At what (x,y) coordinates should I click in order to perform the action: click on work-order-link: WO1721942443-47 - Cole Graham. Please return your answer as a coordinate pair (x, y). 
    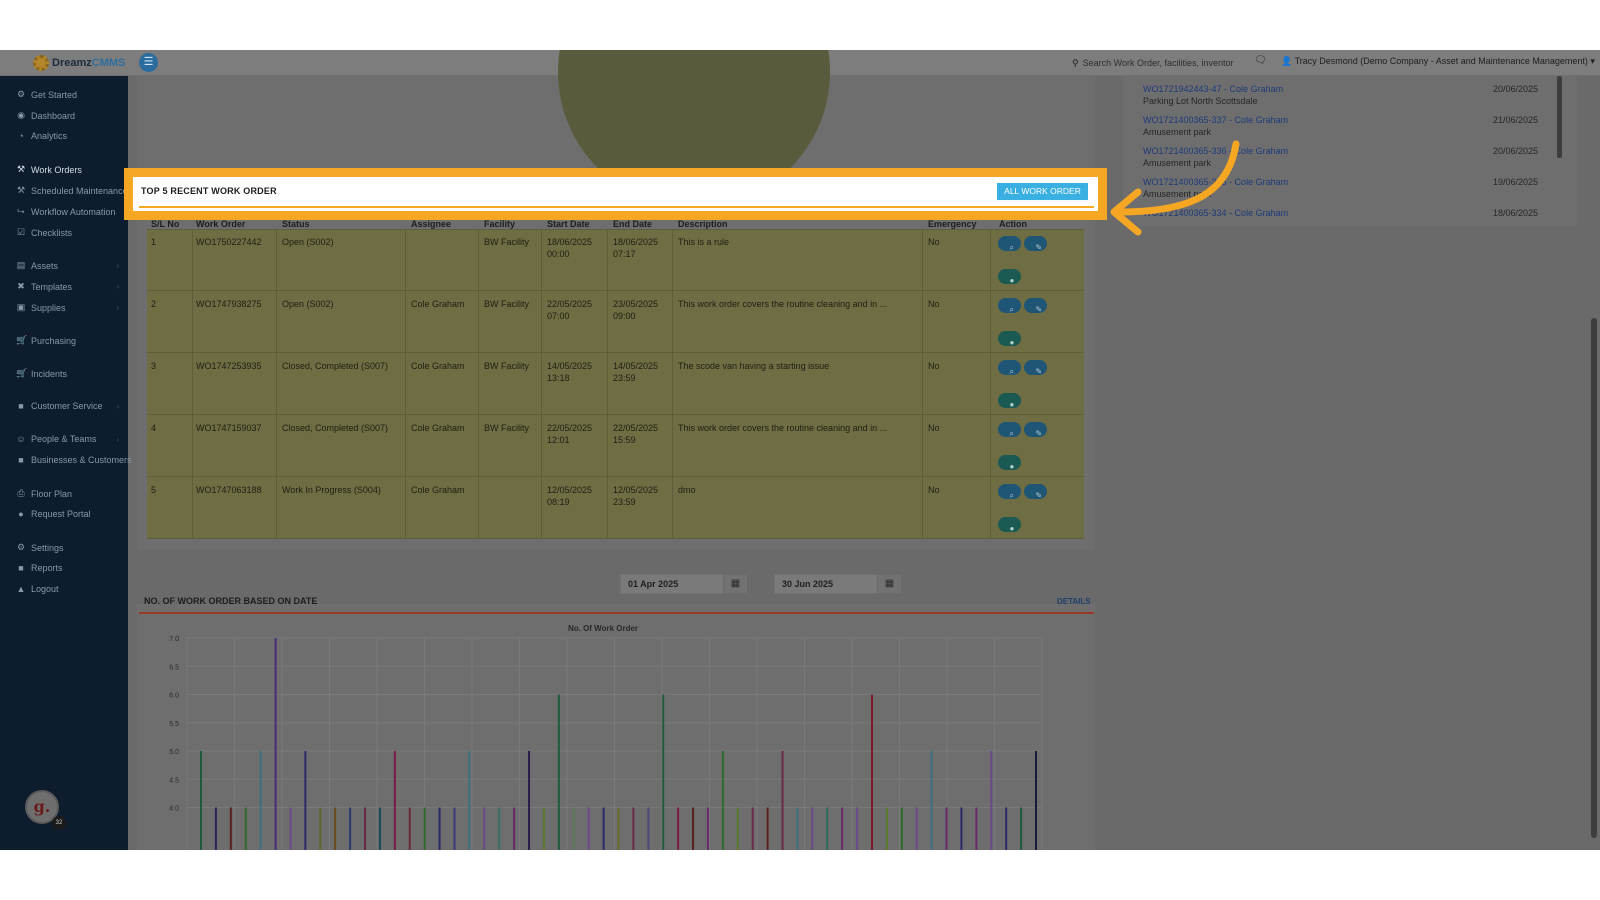
    Looking at the image, I should click on (1213, 89).